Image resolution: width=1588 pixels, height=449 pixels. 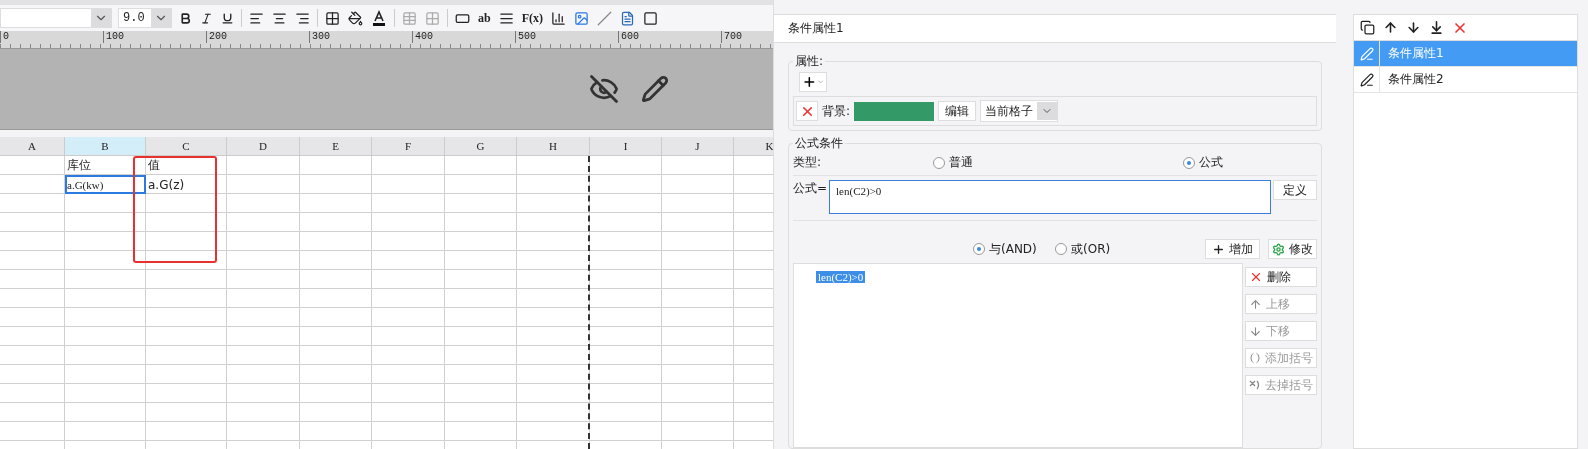 What do you see at coordinates (256, 18) in the screenshot?
I see `align-left-icon` at bounding box center [256, 18].